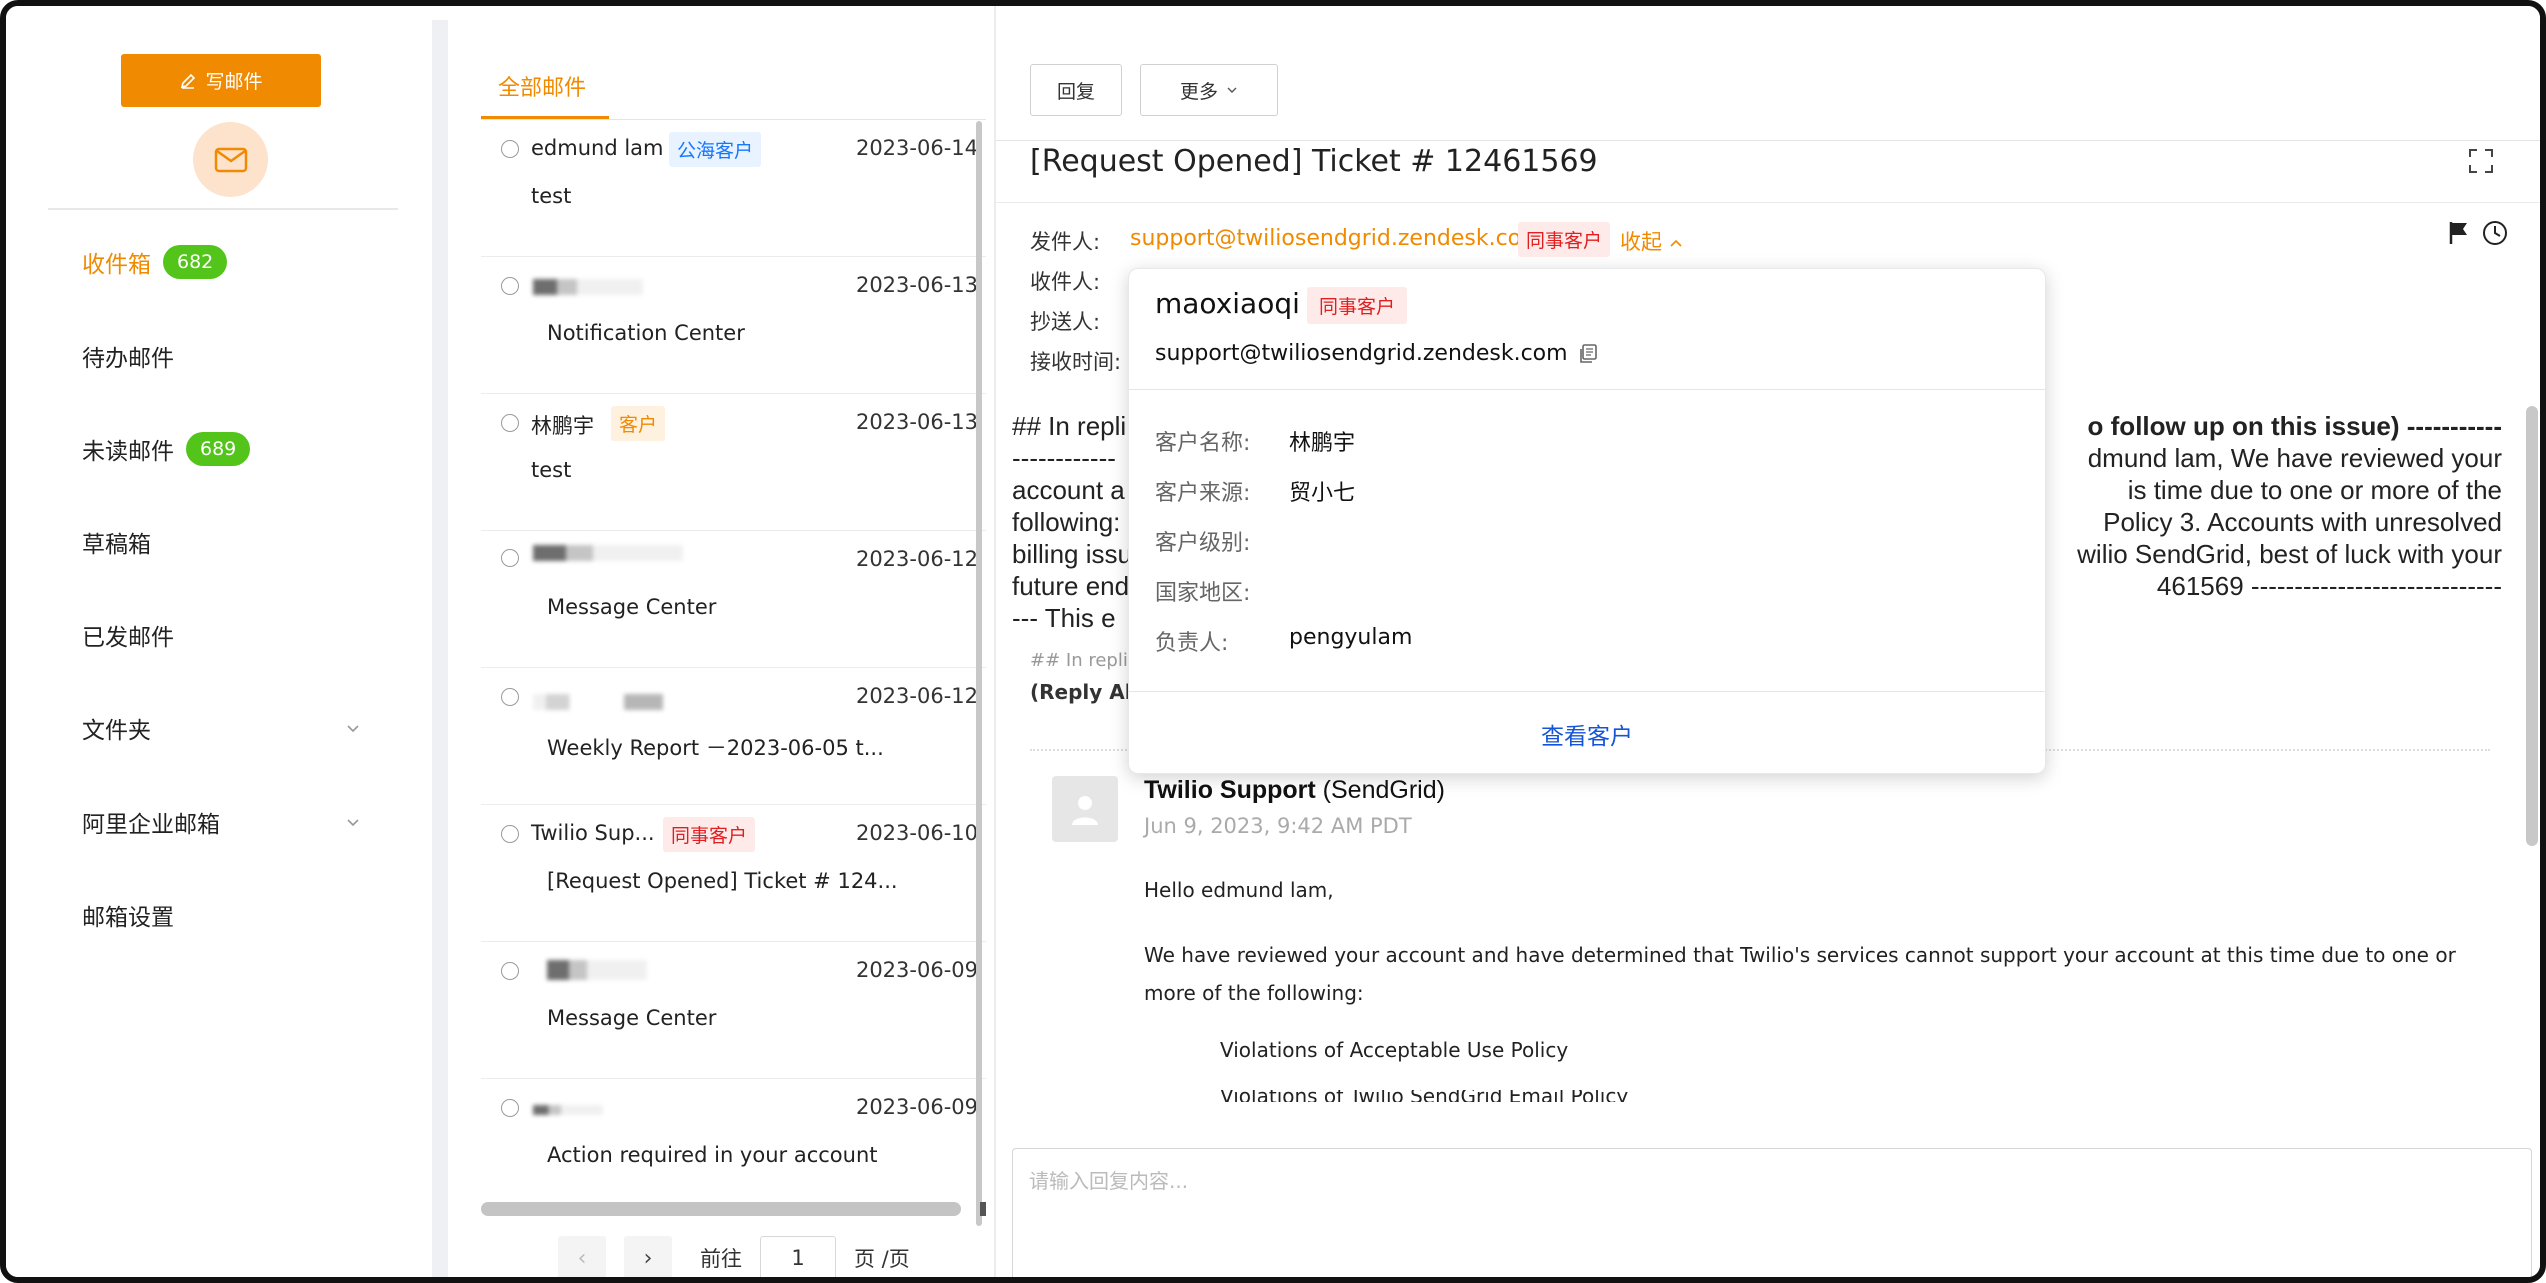 This screenshot has width=2546, height=1283. I want to click on support-org: (SendGrid), so click(1380, 790).